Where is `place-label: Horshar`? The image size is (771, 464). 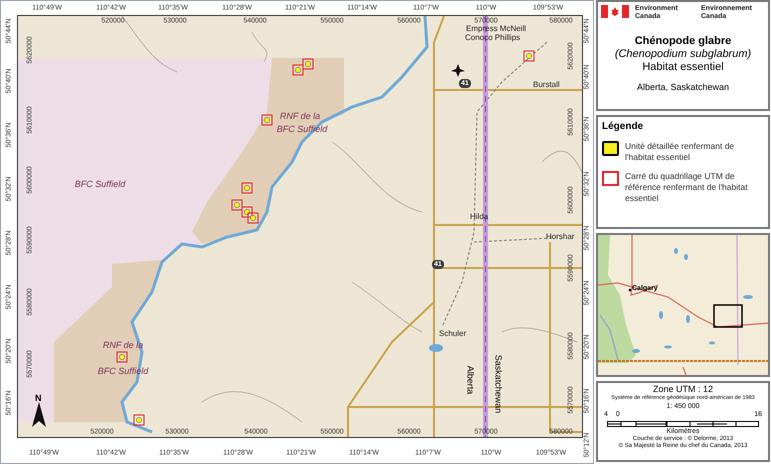 place-label: Horshar is located at coordinates (560, 237).